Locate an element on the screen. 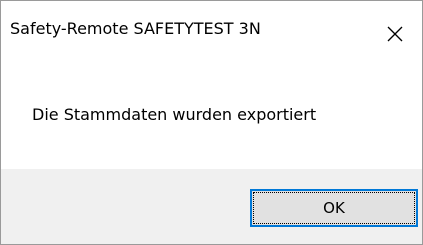  ok-button-label: OK is located at coordinates (334, 208).